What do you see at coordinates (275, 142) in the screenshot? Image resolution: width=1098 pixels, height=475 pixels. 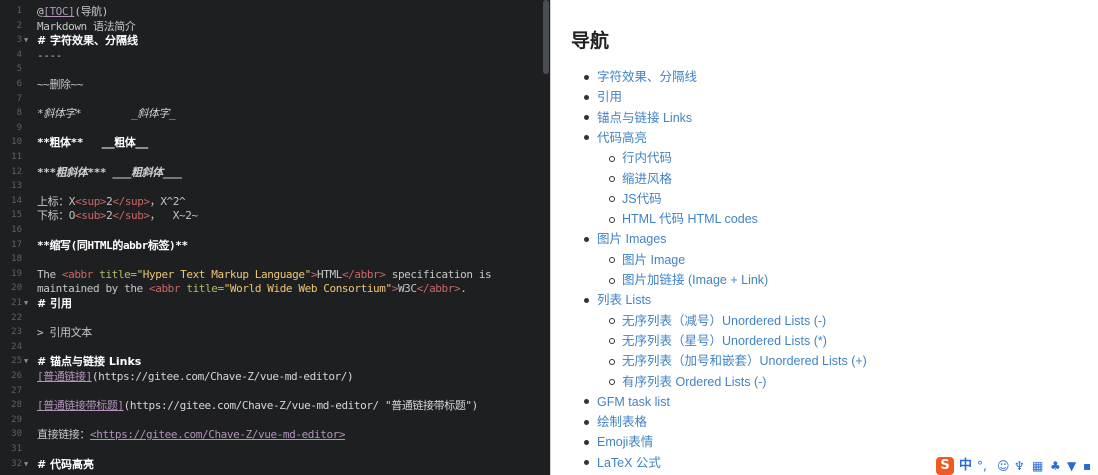 I see `editor-line: 10 **粗体** __粗体__` at bounding box center [275, 142].